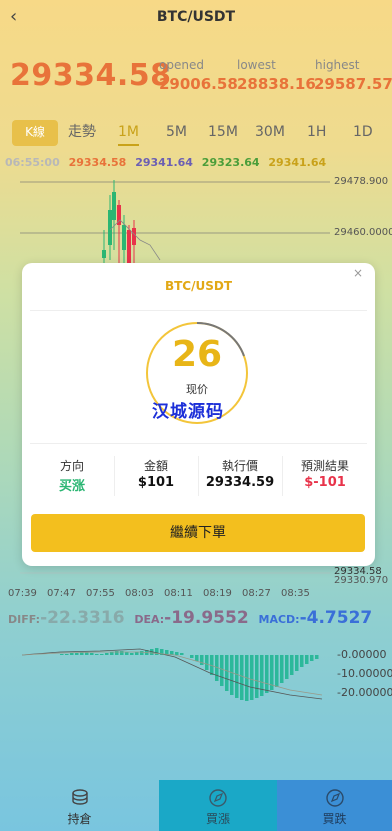 This screenshot has width=392, height=831. I want to click on dea-value: -19.9552, so click(206, 618).